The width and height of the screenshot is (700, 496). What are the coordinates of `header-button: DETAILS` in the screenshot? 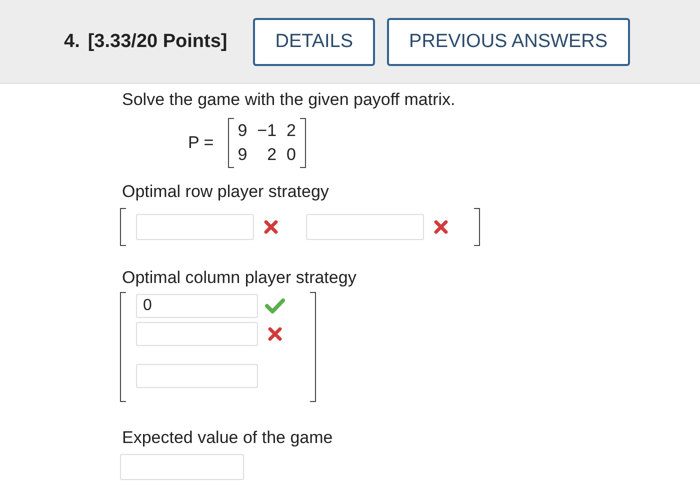 It's located at (314, 42).